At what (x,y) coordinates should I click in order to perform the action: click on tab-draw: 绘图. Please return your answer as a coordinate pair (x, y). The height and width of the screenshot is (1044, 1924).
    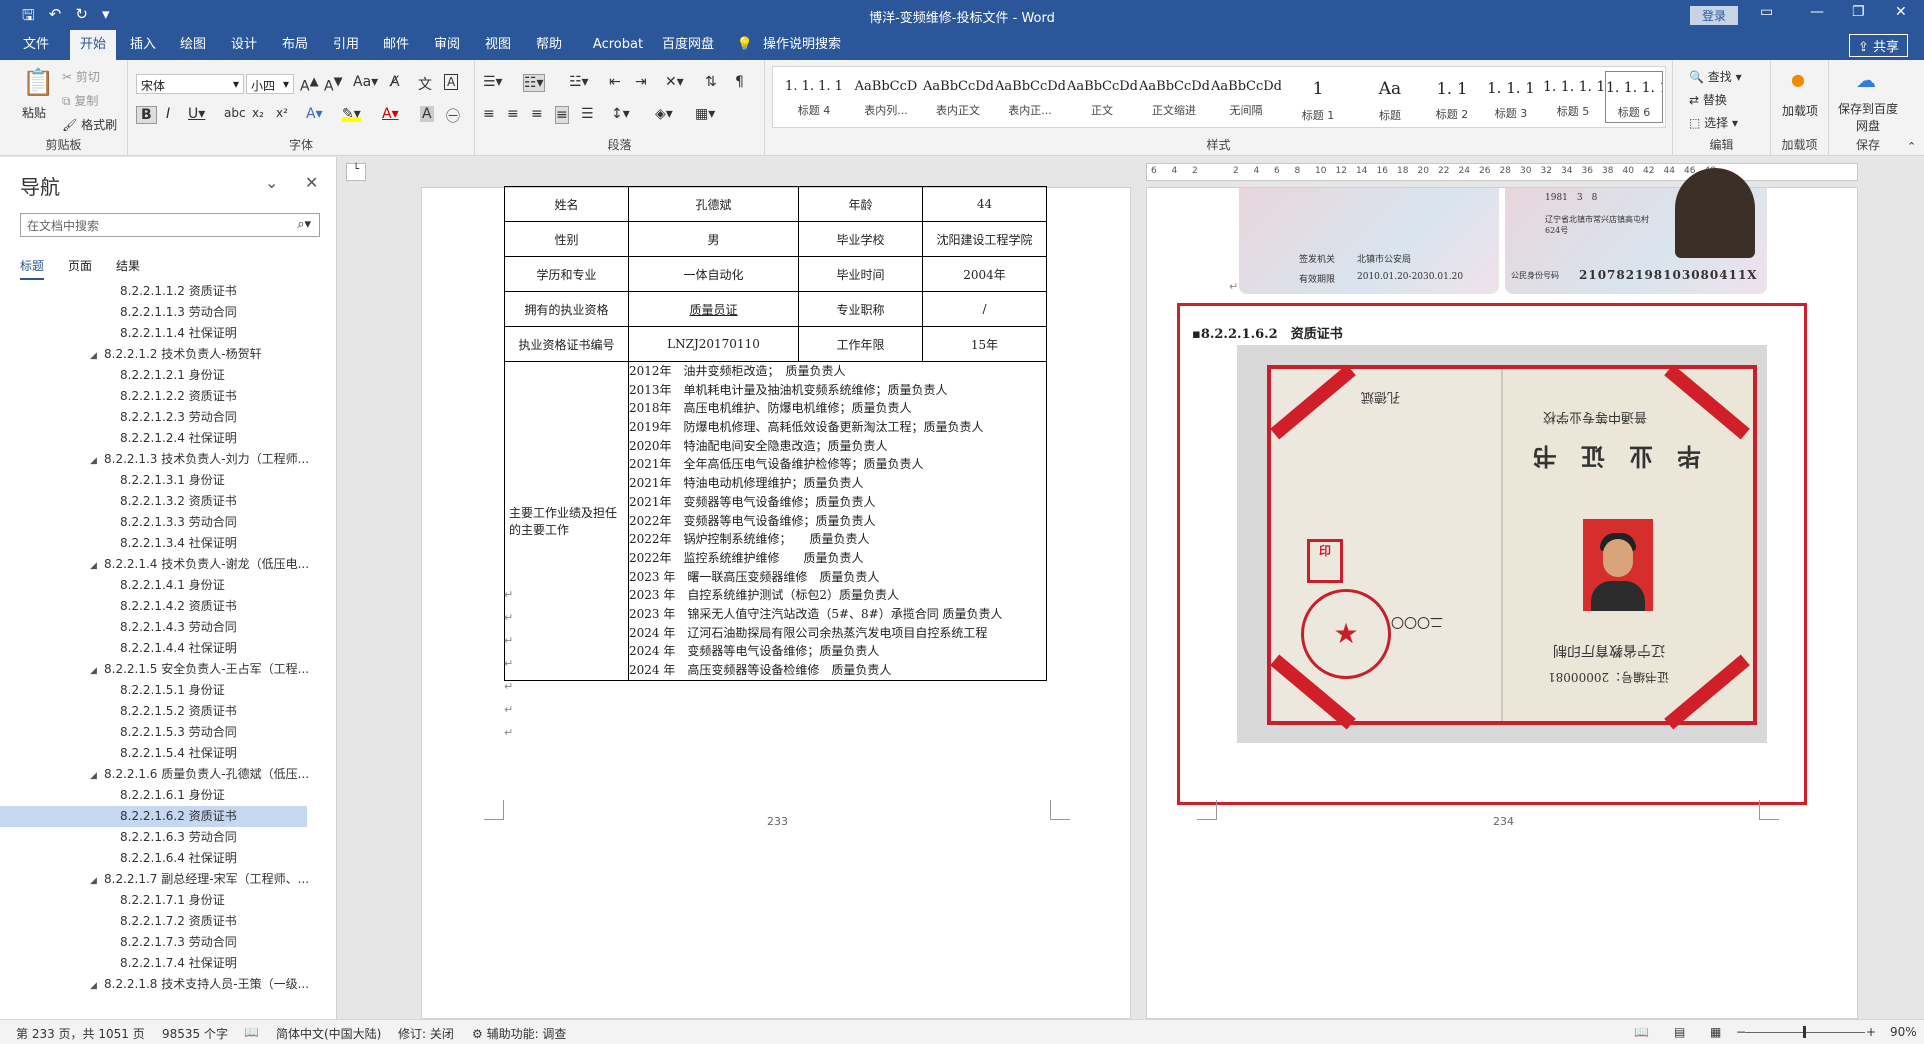
    Looking at the image, I should click on (193, 45).